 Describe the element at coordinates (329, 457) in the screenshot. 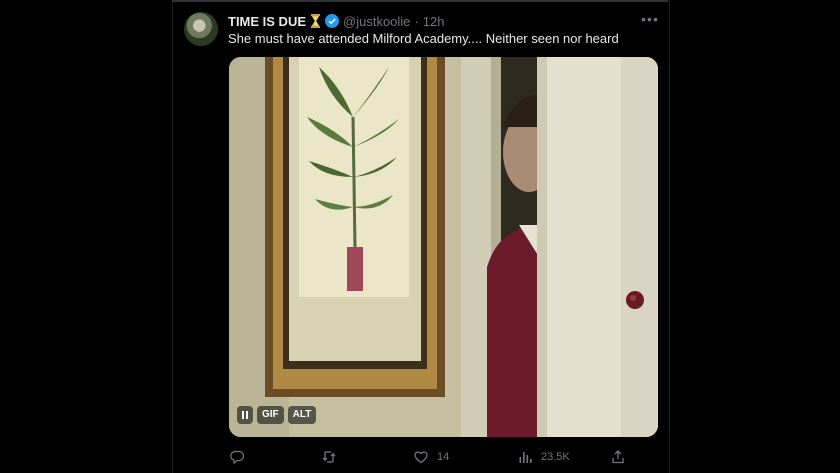

I see `retweet-icon` at that location.